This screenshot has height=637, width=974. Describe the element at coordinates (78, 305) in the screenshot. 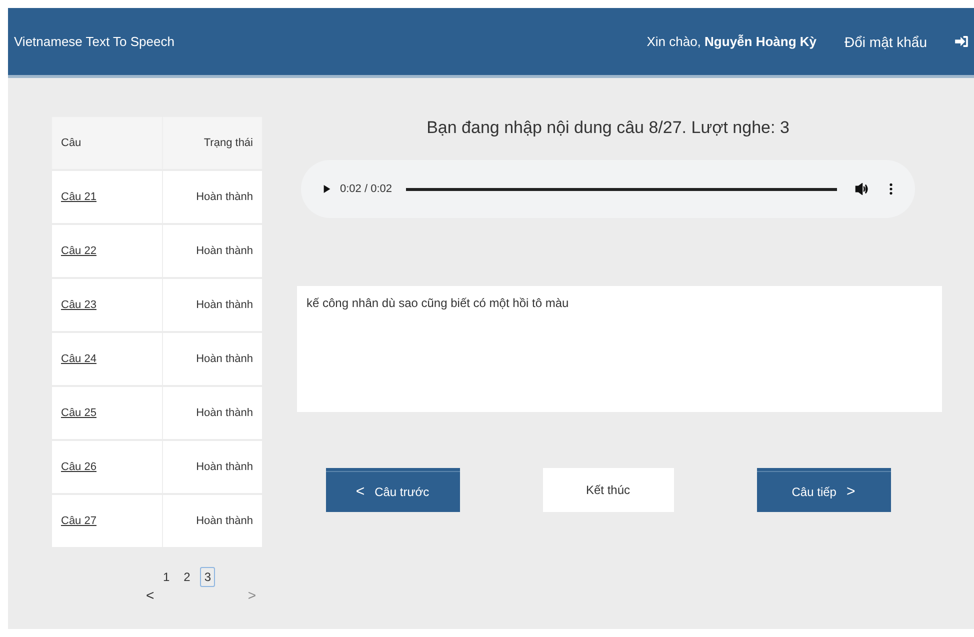

I see `sentence-link: Câu 23` at that location.